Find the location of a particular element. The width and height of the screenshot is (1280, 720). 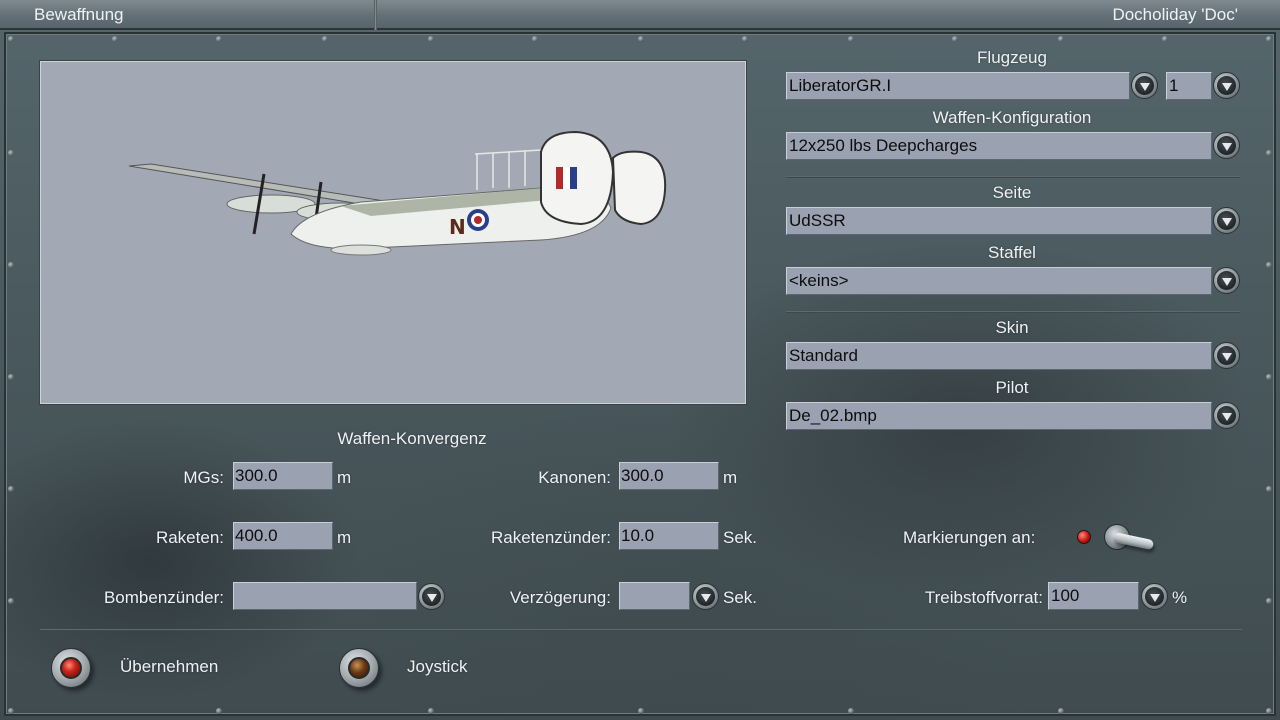

apply-button is located at coordinates (71, 668).